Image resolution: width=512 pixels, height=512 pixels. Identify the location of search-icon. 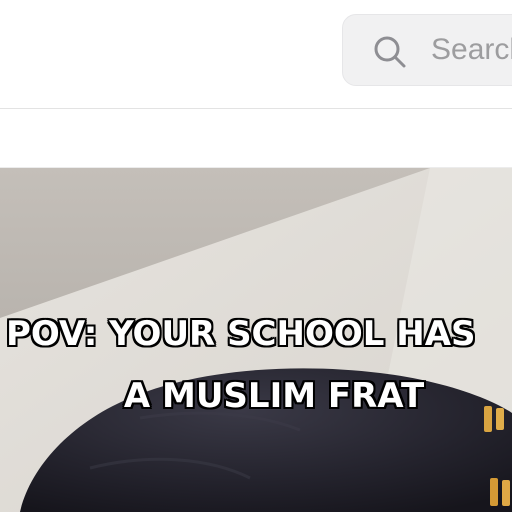
(390, 52).